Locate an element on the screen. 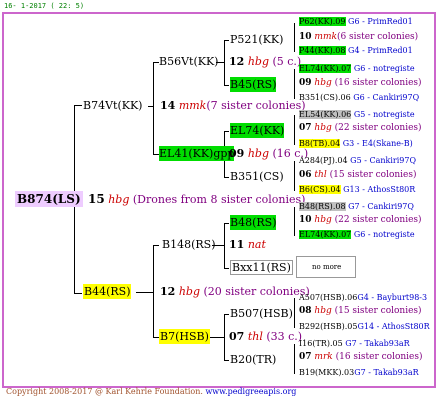  gen1-upper-queen: B74Vt(KK) is located at coordinates (112, 105).